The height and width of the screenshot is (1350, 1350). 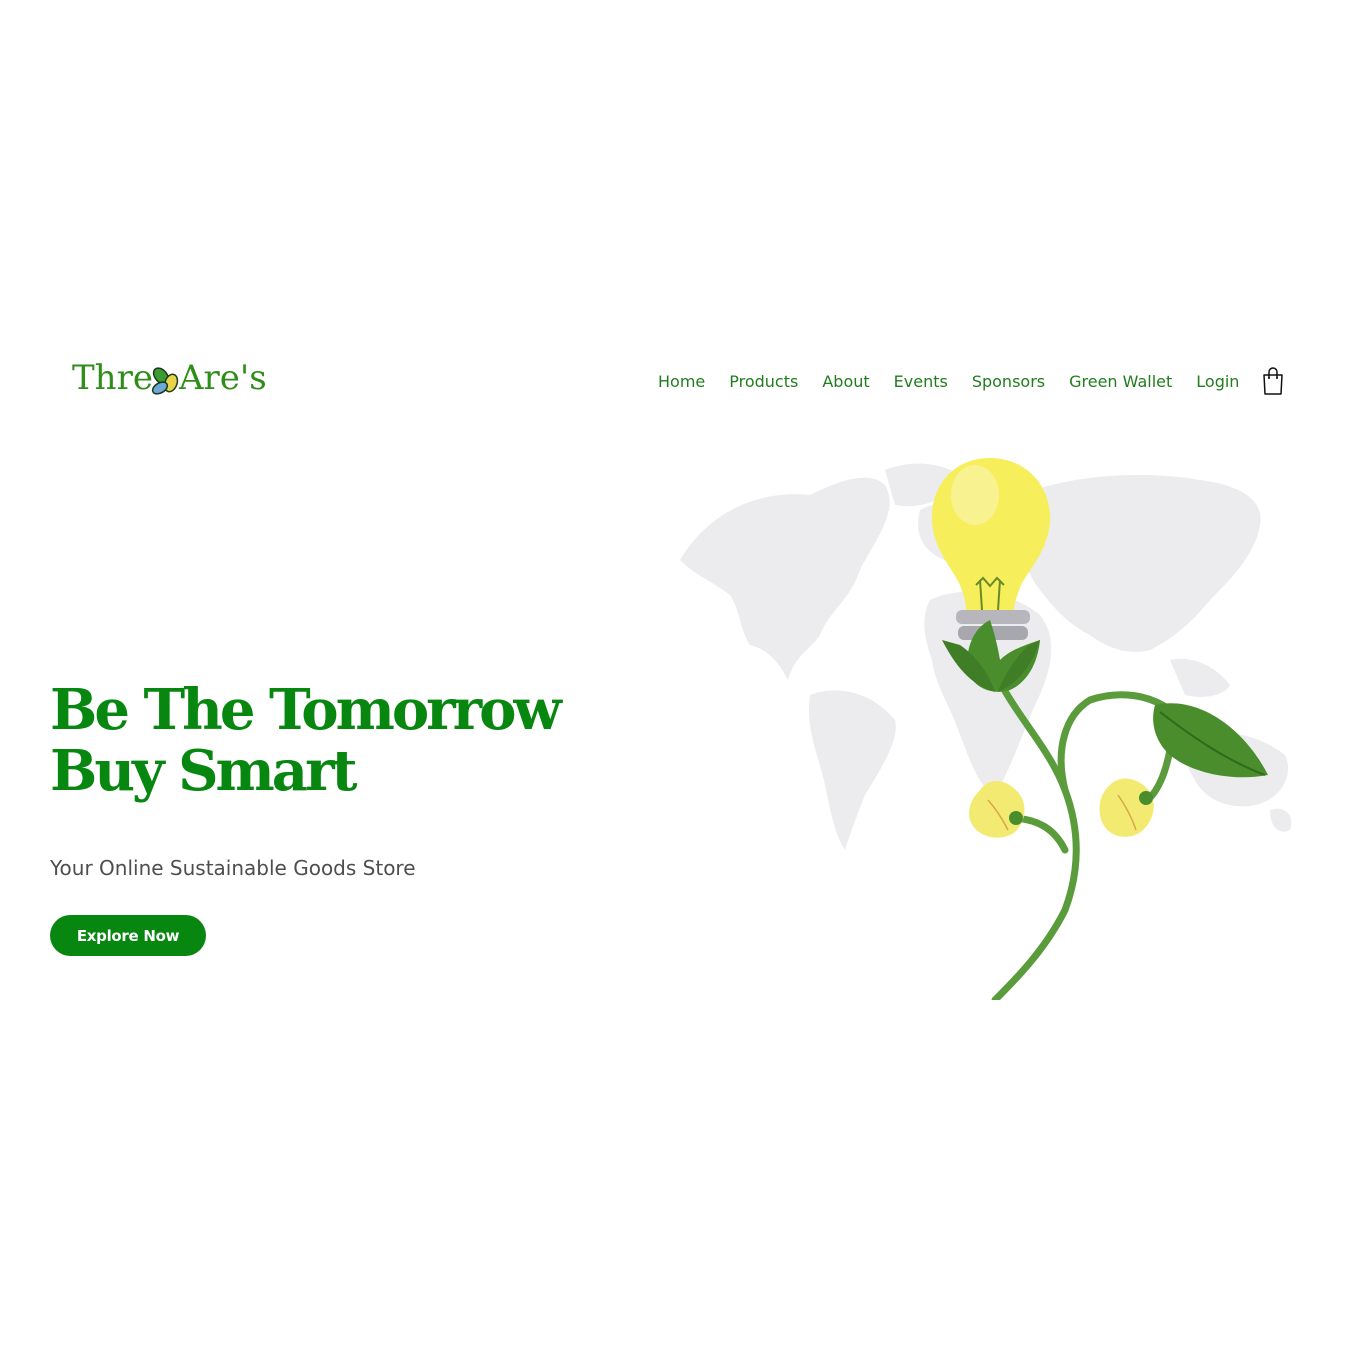 What do you see at coordinates (203, 771) in the screenshot?
I see `hero-title-line2: Buy Smart` at bounding box center [203, 771].